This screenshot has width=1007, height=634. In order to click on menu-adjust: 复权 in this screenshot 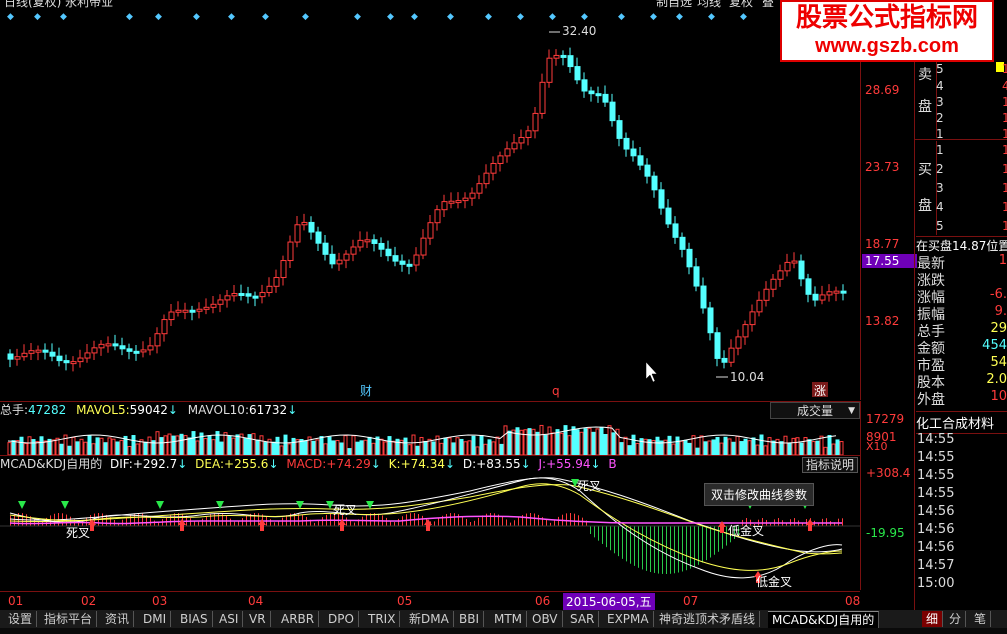, I will do `click(741, 5)`.